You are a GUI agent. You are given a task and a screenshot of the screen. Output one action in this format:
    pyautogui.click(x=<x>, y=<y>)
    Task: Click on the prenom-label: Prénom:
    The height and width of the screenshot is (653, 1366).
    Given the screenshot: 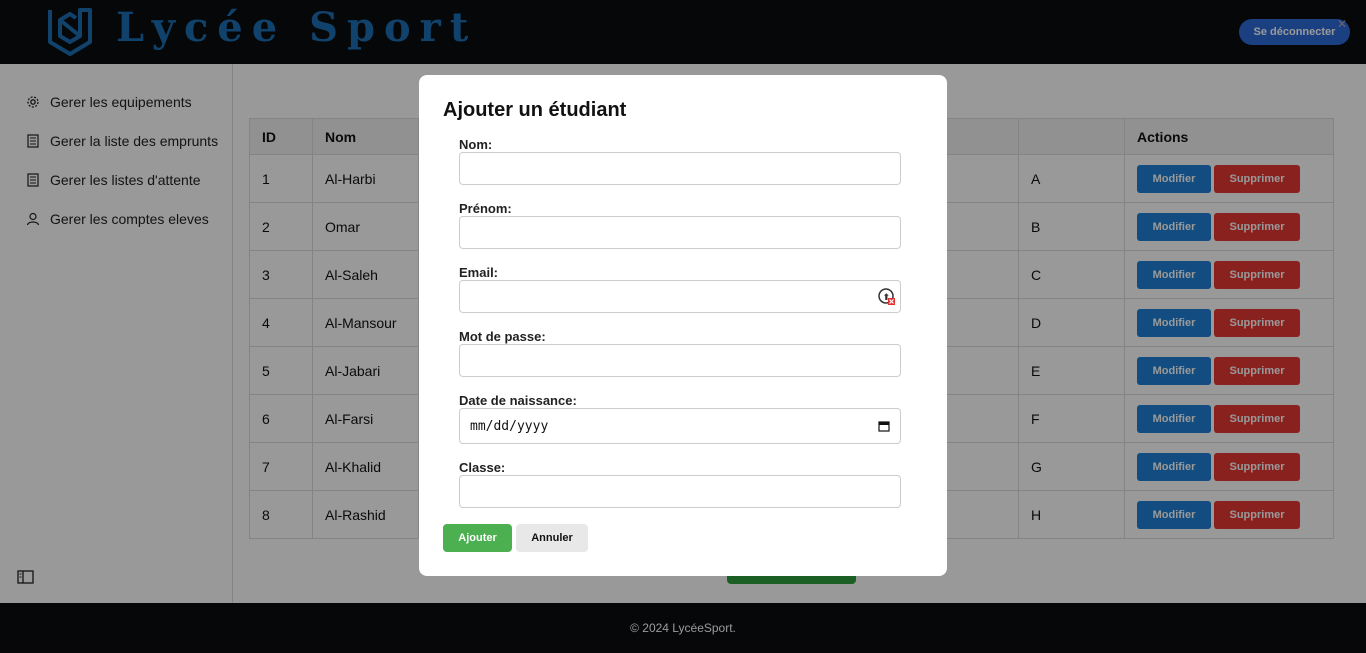 What is the action you would take?
    pyautogui.click(x=485, y=208)
    